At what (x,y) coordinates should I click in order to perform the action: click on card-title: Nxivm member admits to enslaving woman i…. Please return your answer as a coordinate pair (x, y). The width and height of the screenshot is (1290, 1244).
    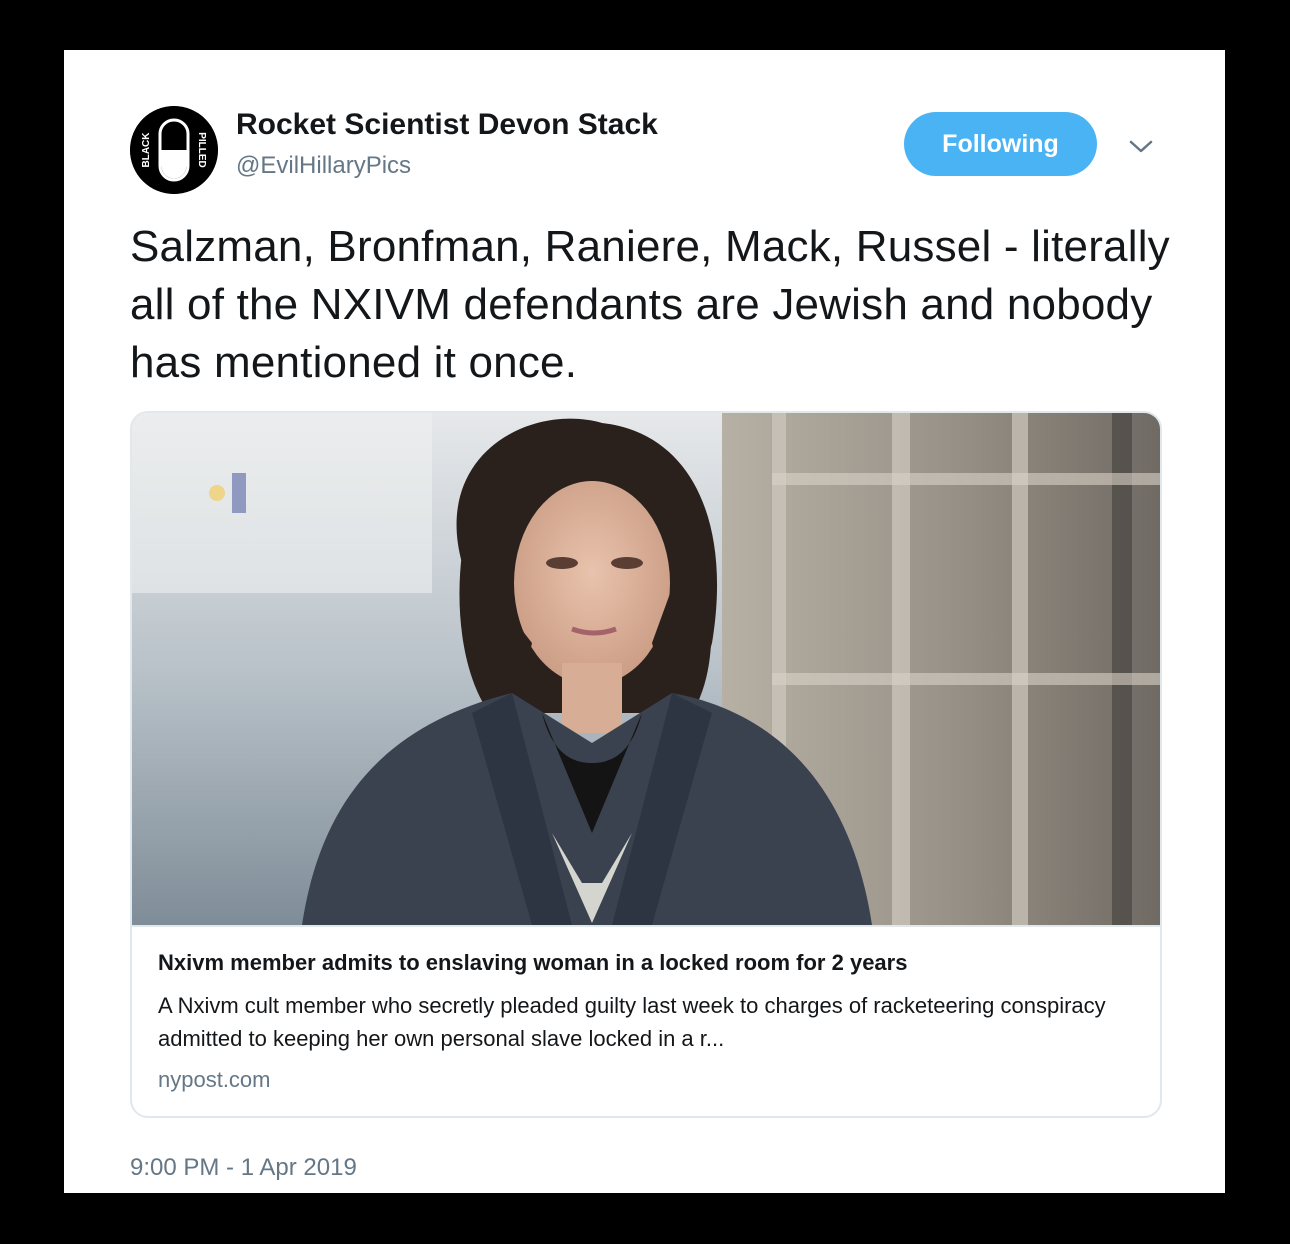
    Looking at the image, I should click on (648, 963).